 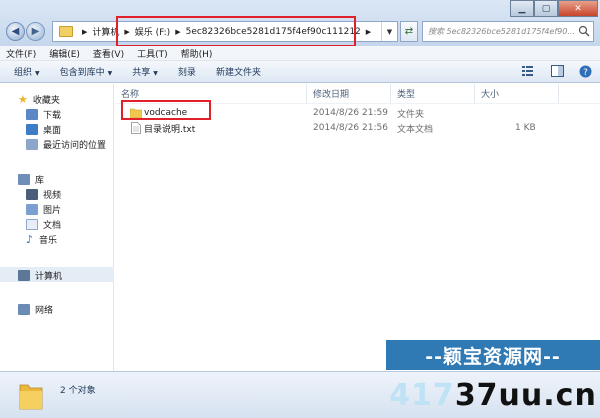 I want to click on back-button: ◀, so click(x=15, y=31).